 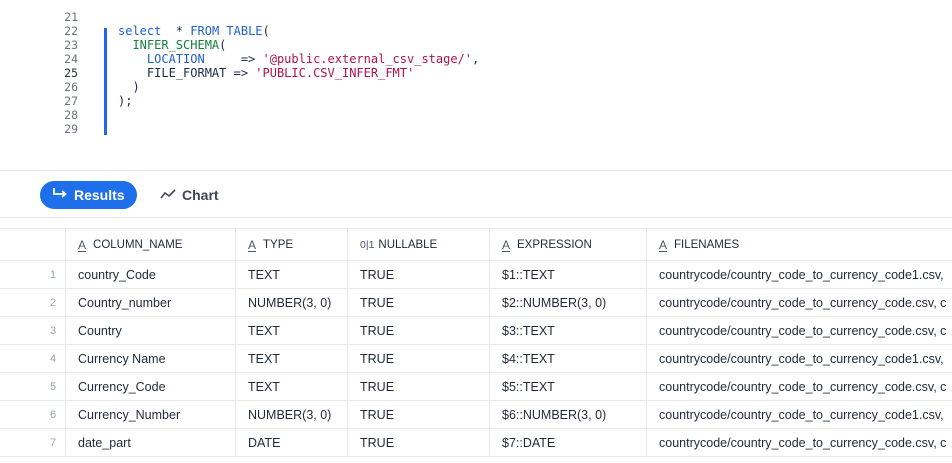 What do you see at coordinates (151, 330) in the screenshot?
I see `cell-column-name: Country` at bounding box center [151, 330].